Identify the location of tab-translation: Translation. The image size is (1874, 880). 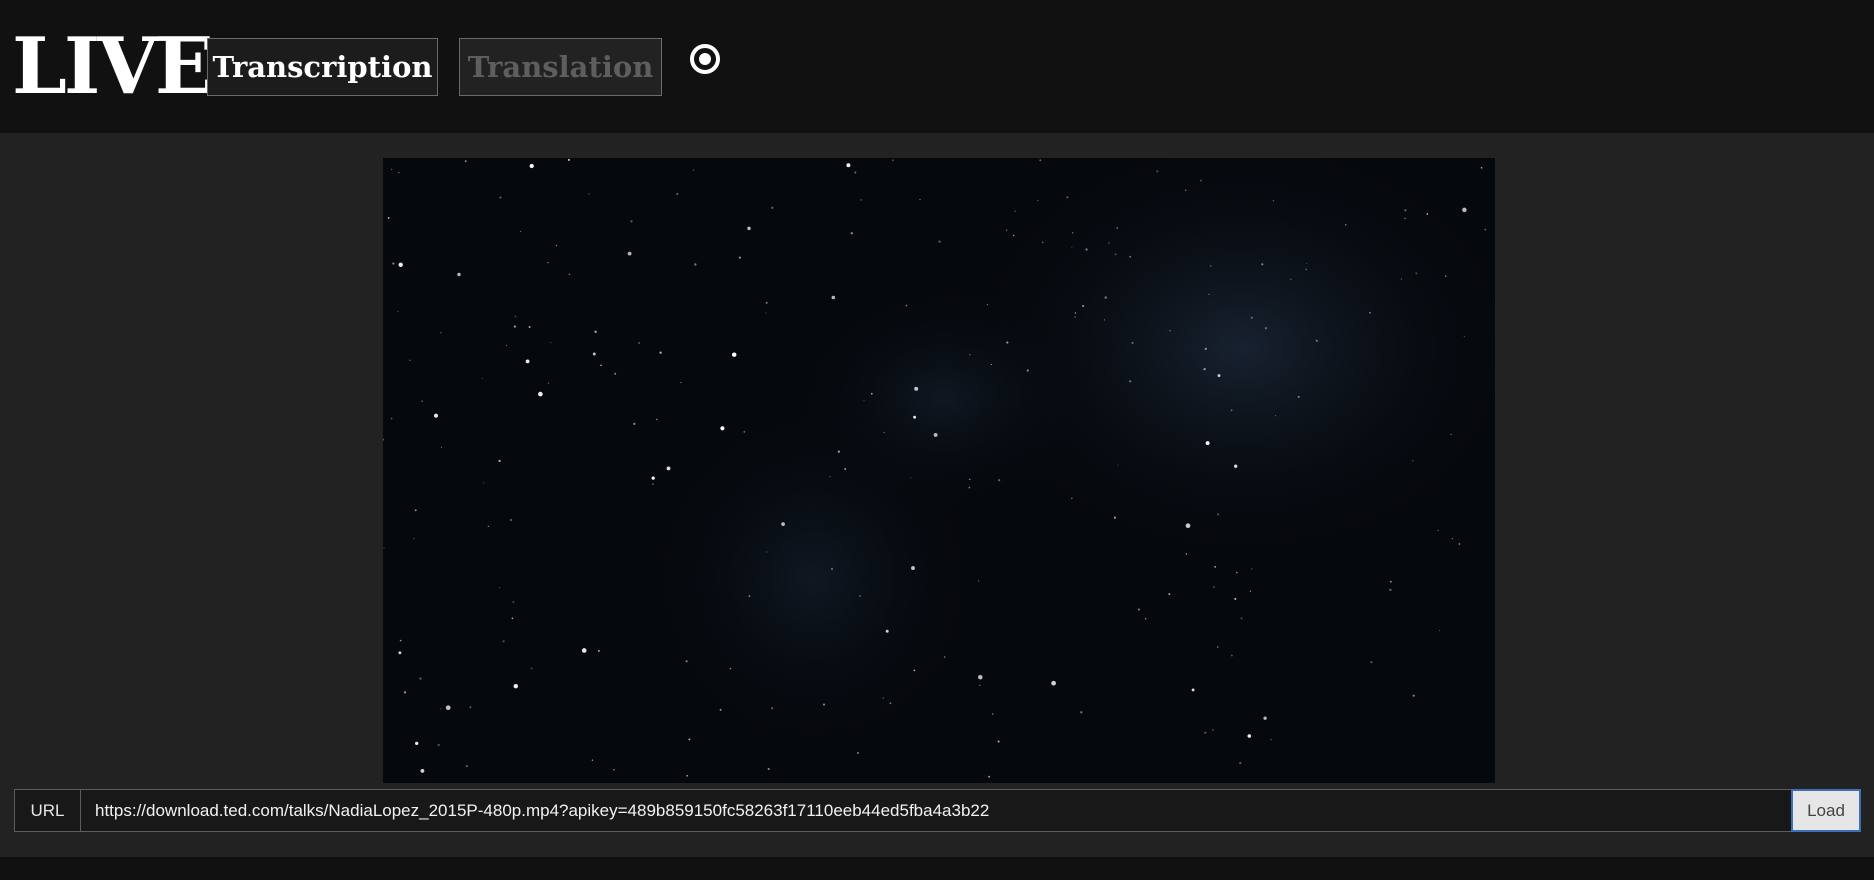
(560, 67).